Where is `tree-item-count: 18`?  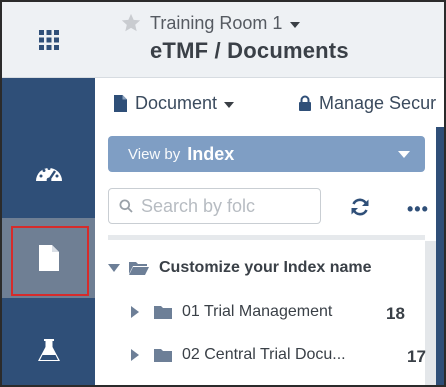 tree-item-count: 18 is located at coordinates (395, 313).